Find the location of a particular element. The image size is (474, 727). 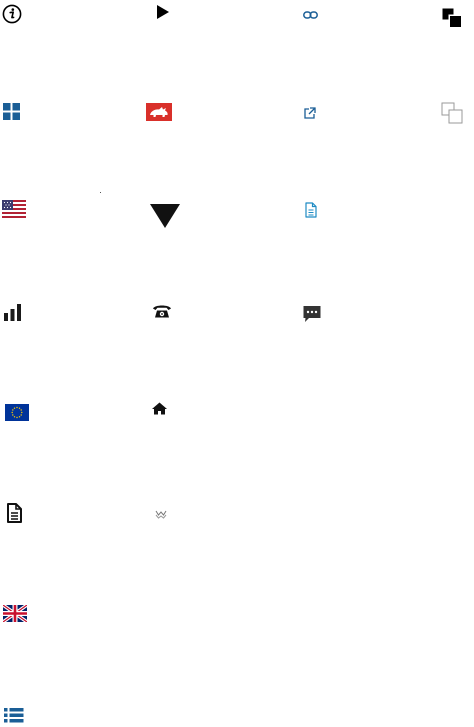

copy-outline-icon is located at coordinates (452, 113).